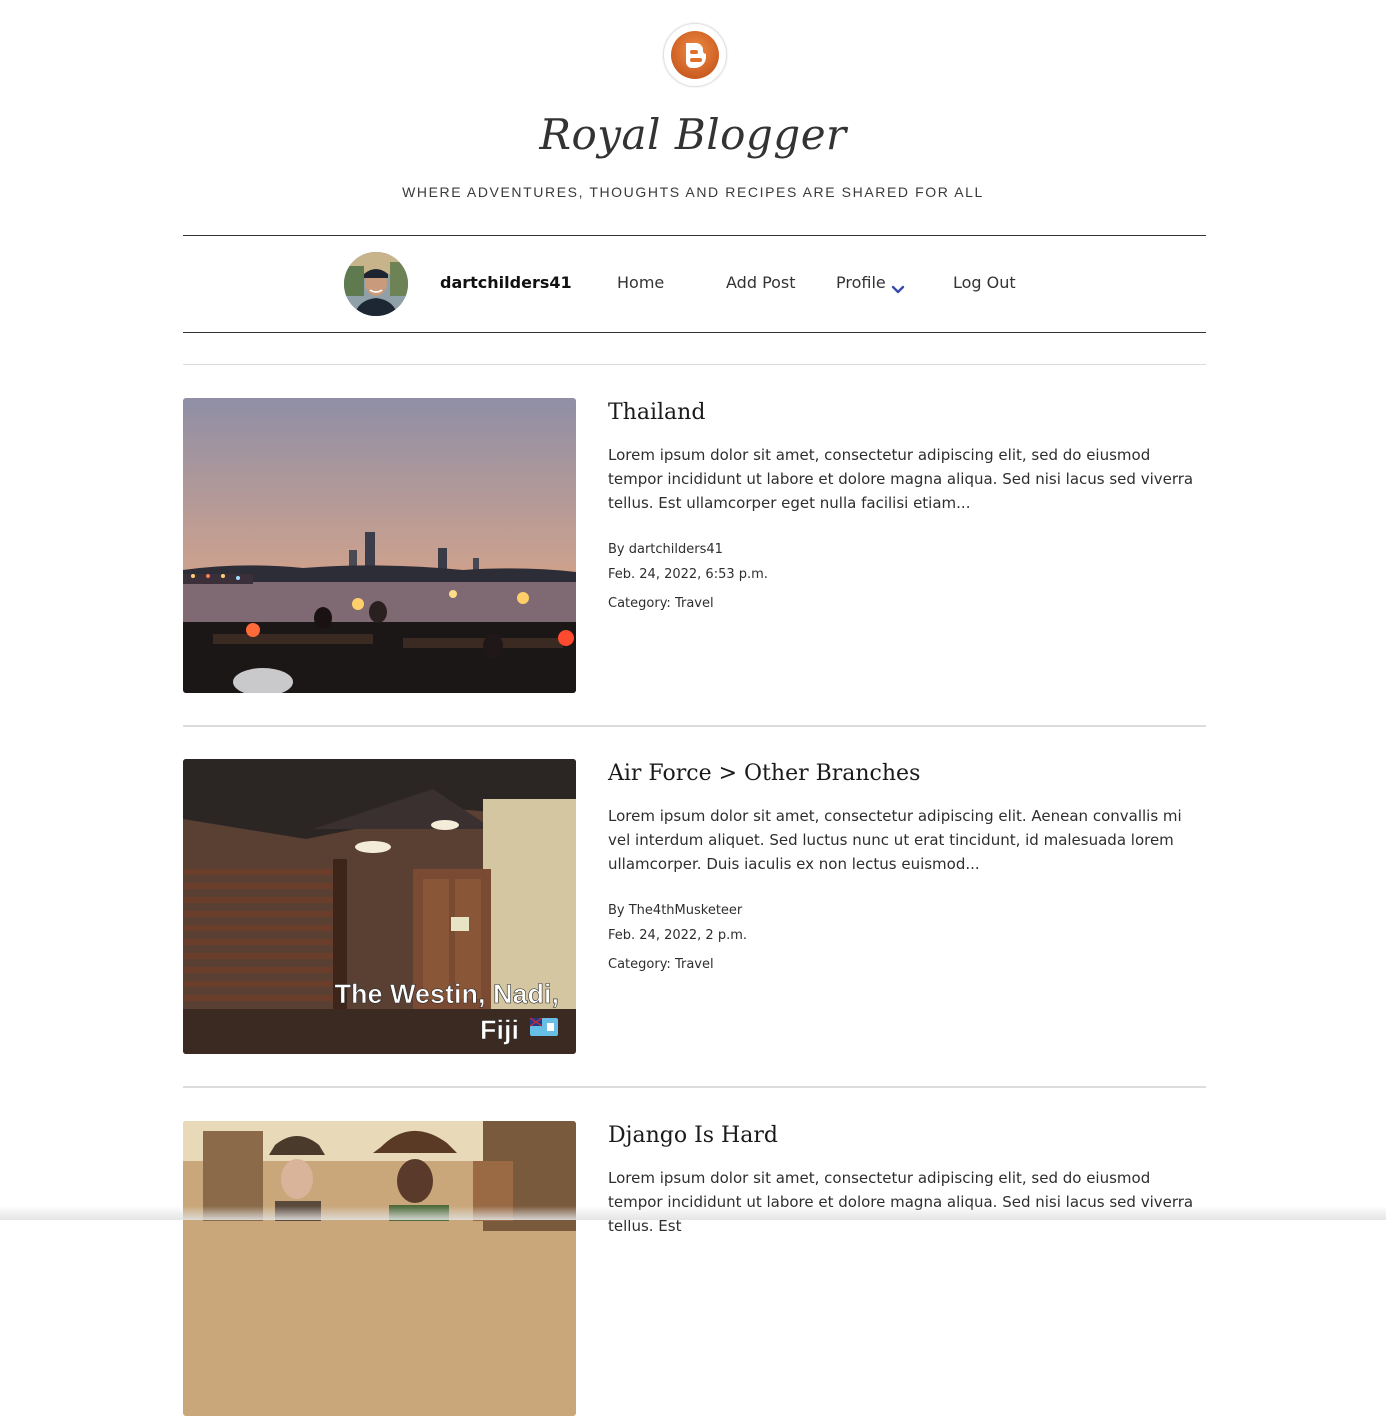 Image resolution: width=1386 pixels, height=1416 pixels. What do you see at coordinates (984, 282) in the screenshot?
I see `nav-logout-link: Log Out` at bounding box center [984, 282].